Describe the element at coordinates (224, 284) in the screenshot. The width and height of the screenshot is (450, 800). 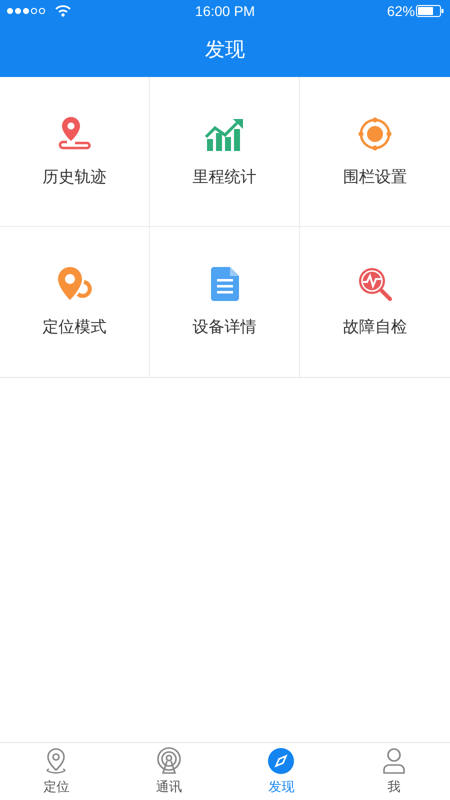
I see `document-icon` at that location.